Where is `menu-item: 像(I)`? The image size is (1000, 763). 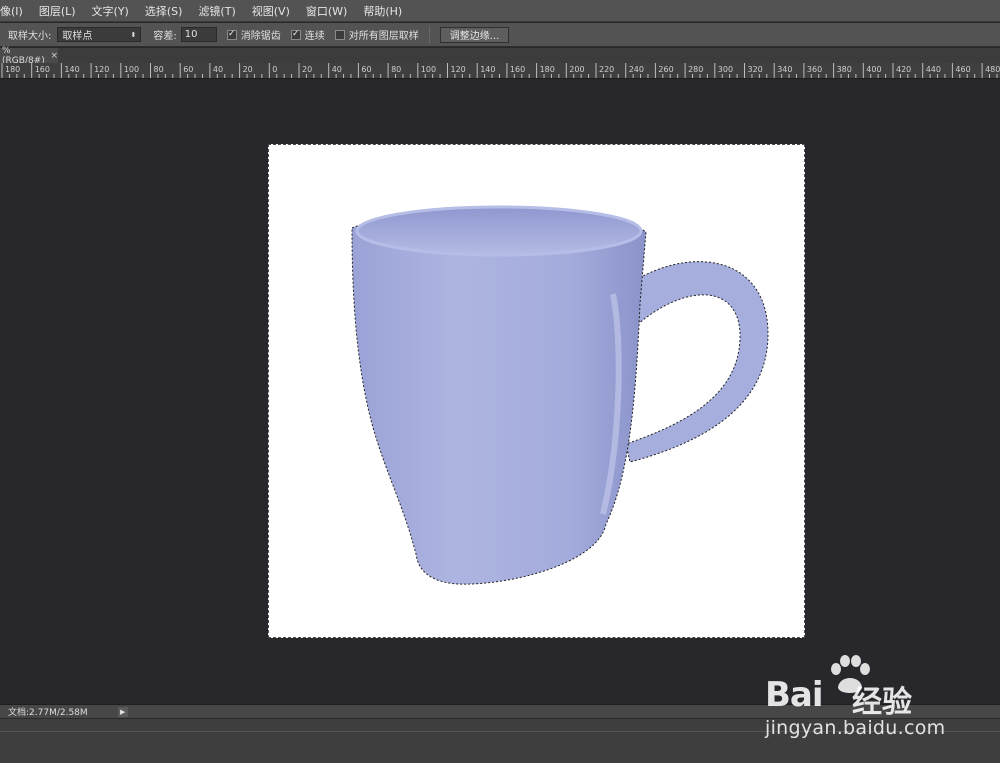
menu-item: 像(I) is located at coordinates (15, 11).